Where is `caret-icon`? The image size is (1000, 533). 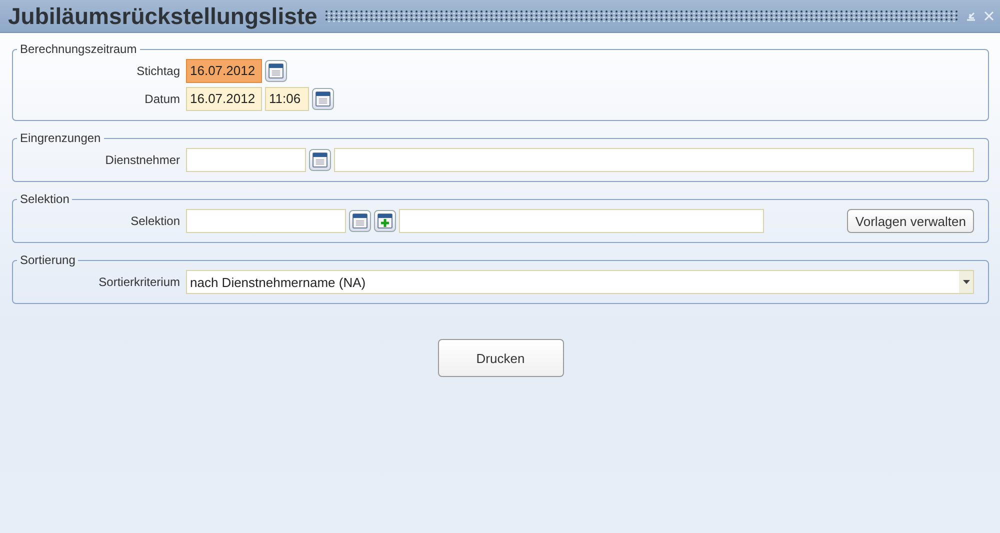
caret-icon is located at coordinates (966, 282).